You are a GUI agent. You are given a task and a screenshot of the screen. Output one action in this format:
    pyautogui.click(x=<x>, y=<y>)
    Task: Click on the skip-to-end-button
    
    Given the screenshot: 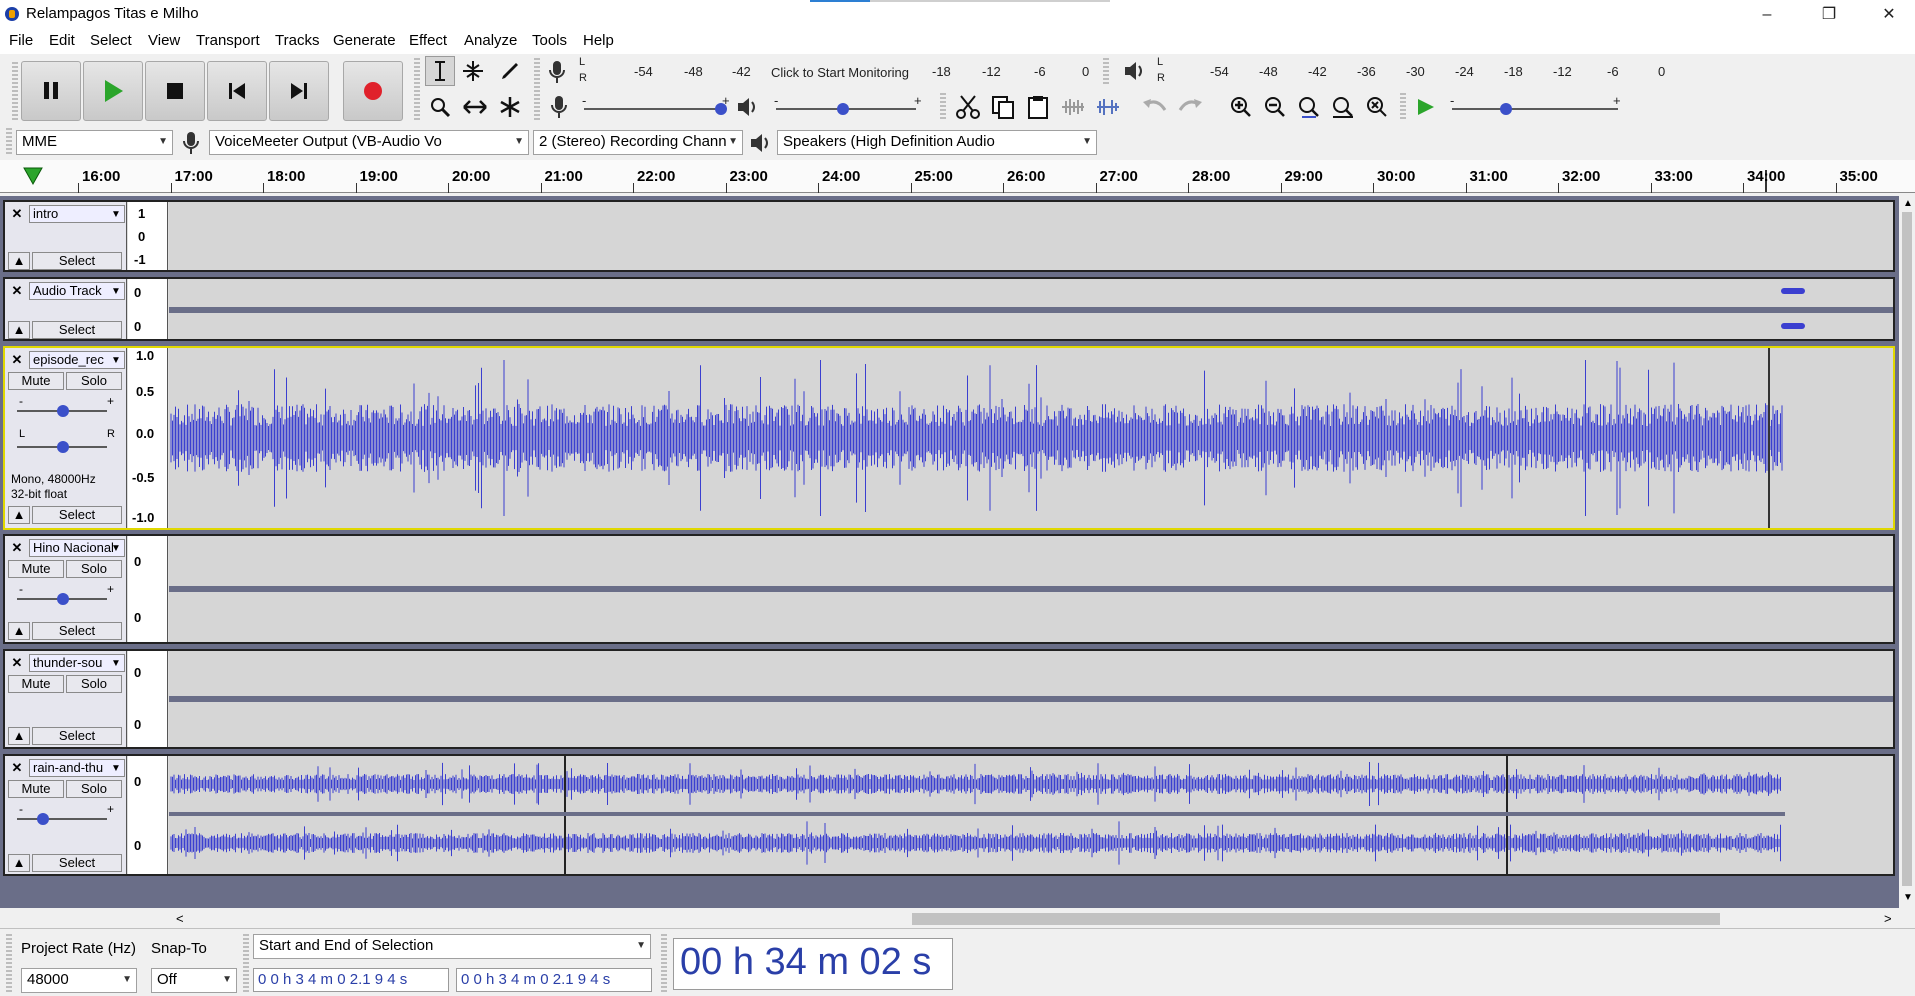 What is the action you would take?
    pyautogui.click(x=299, y=91)
    